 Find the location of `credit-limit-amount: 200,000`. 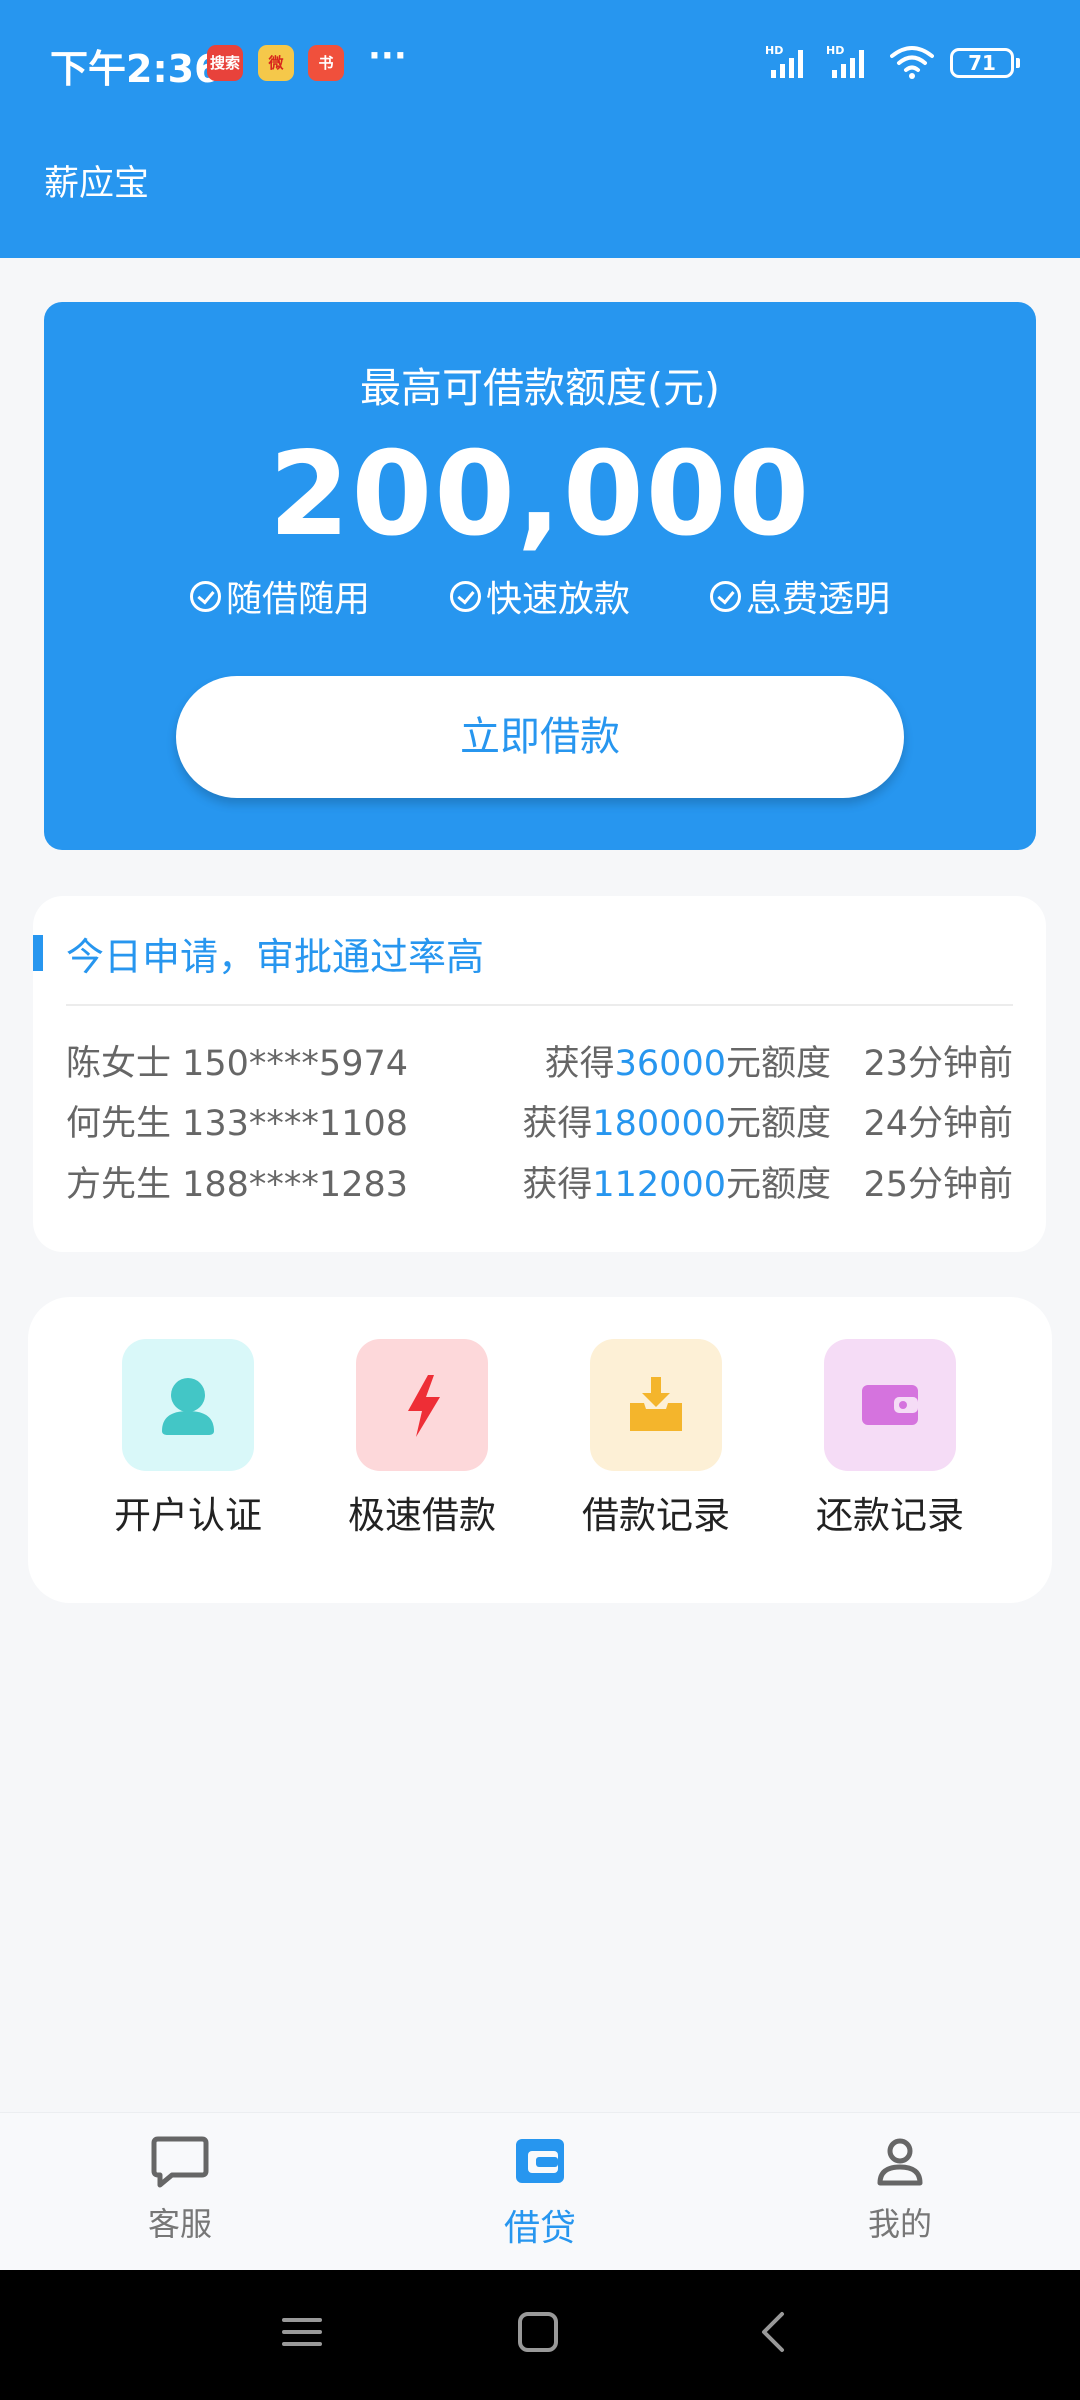

credit-limit-amount: 200,000 is located at coordinates (540, 494).